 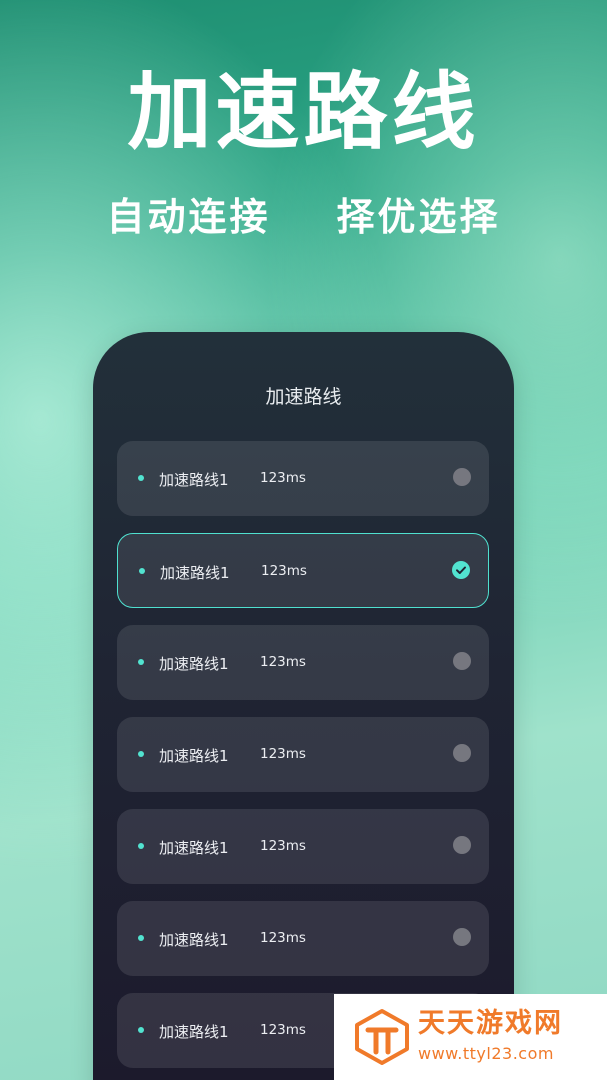 What do you see at coordinates (486, 1053) in the screenshot?
I see `watermark-url: www.ttyl23.com` at bounding box center [486, 1053].